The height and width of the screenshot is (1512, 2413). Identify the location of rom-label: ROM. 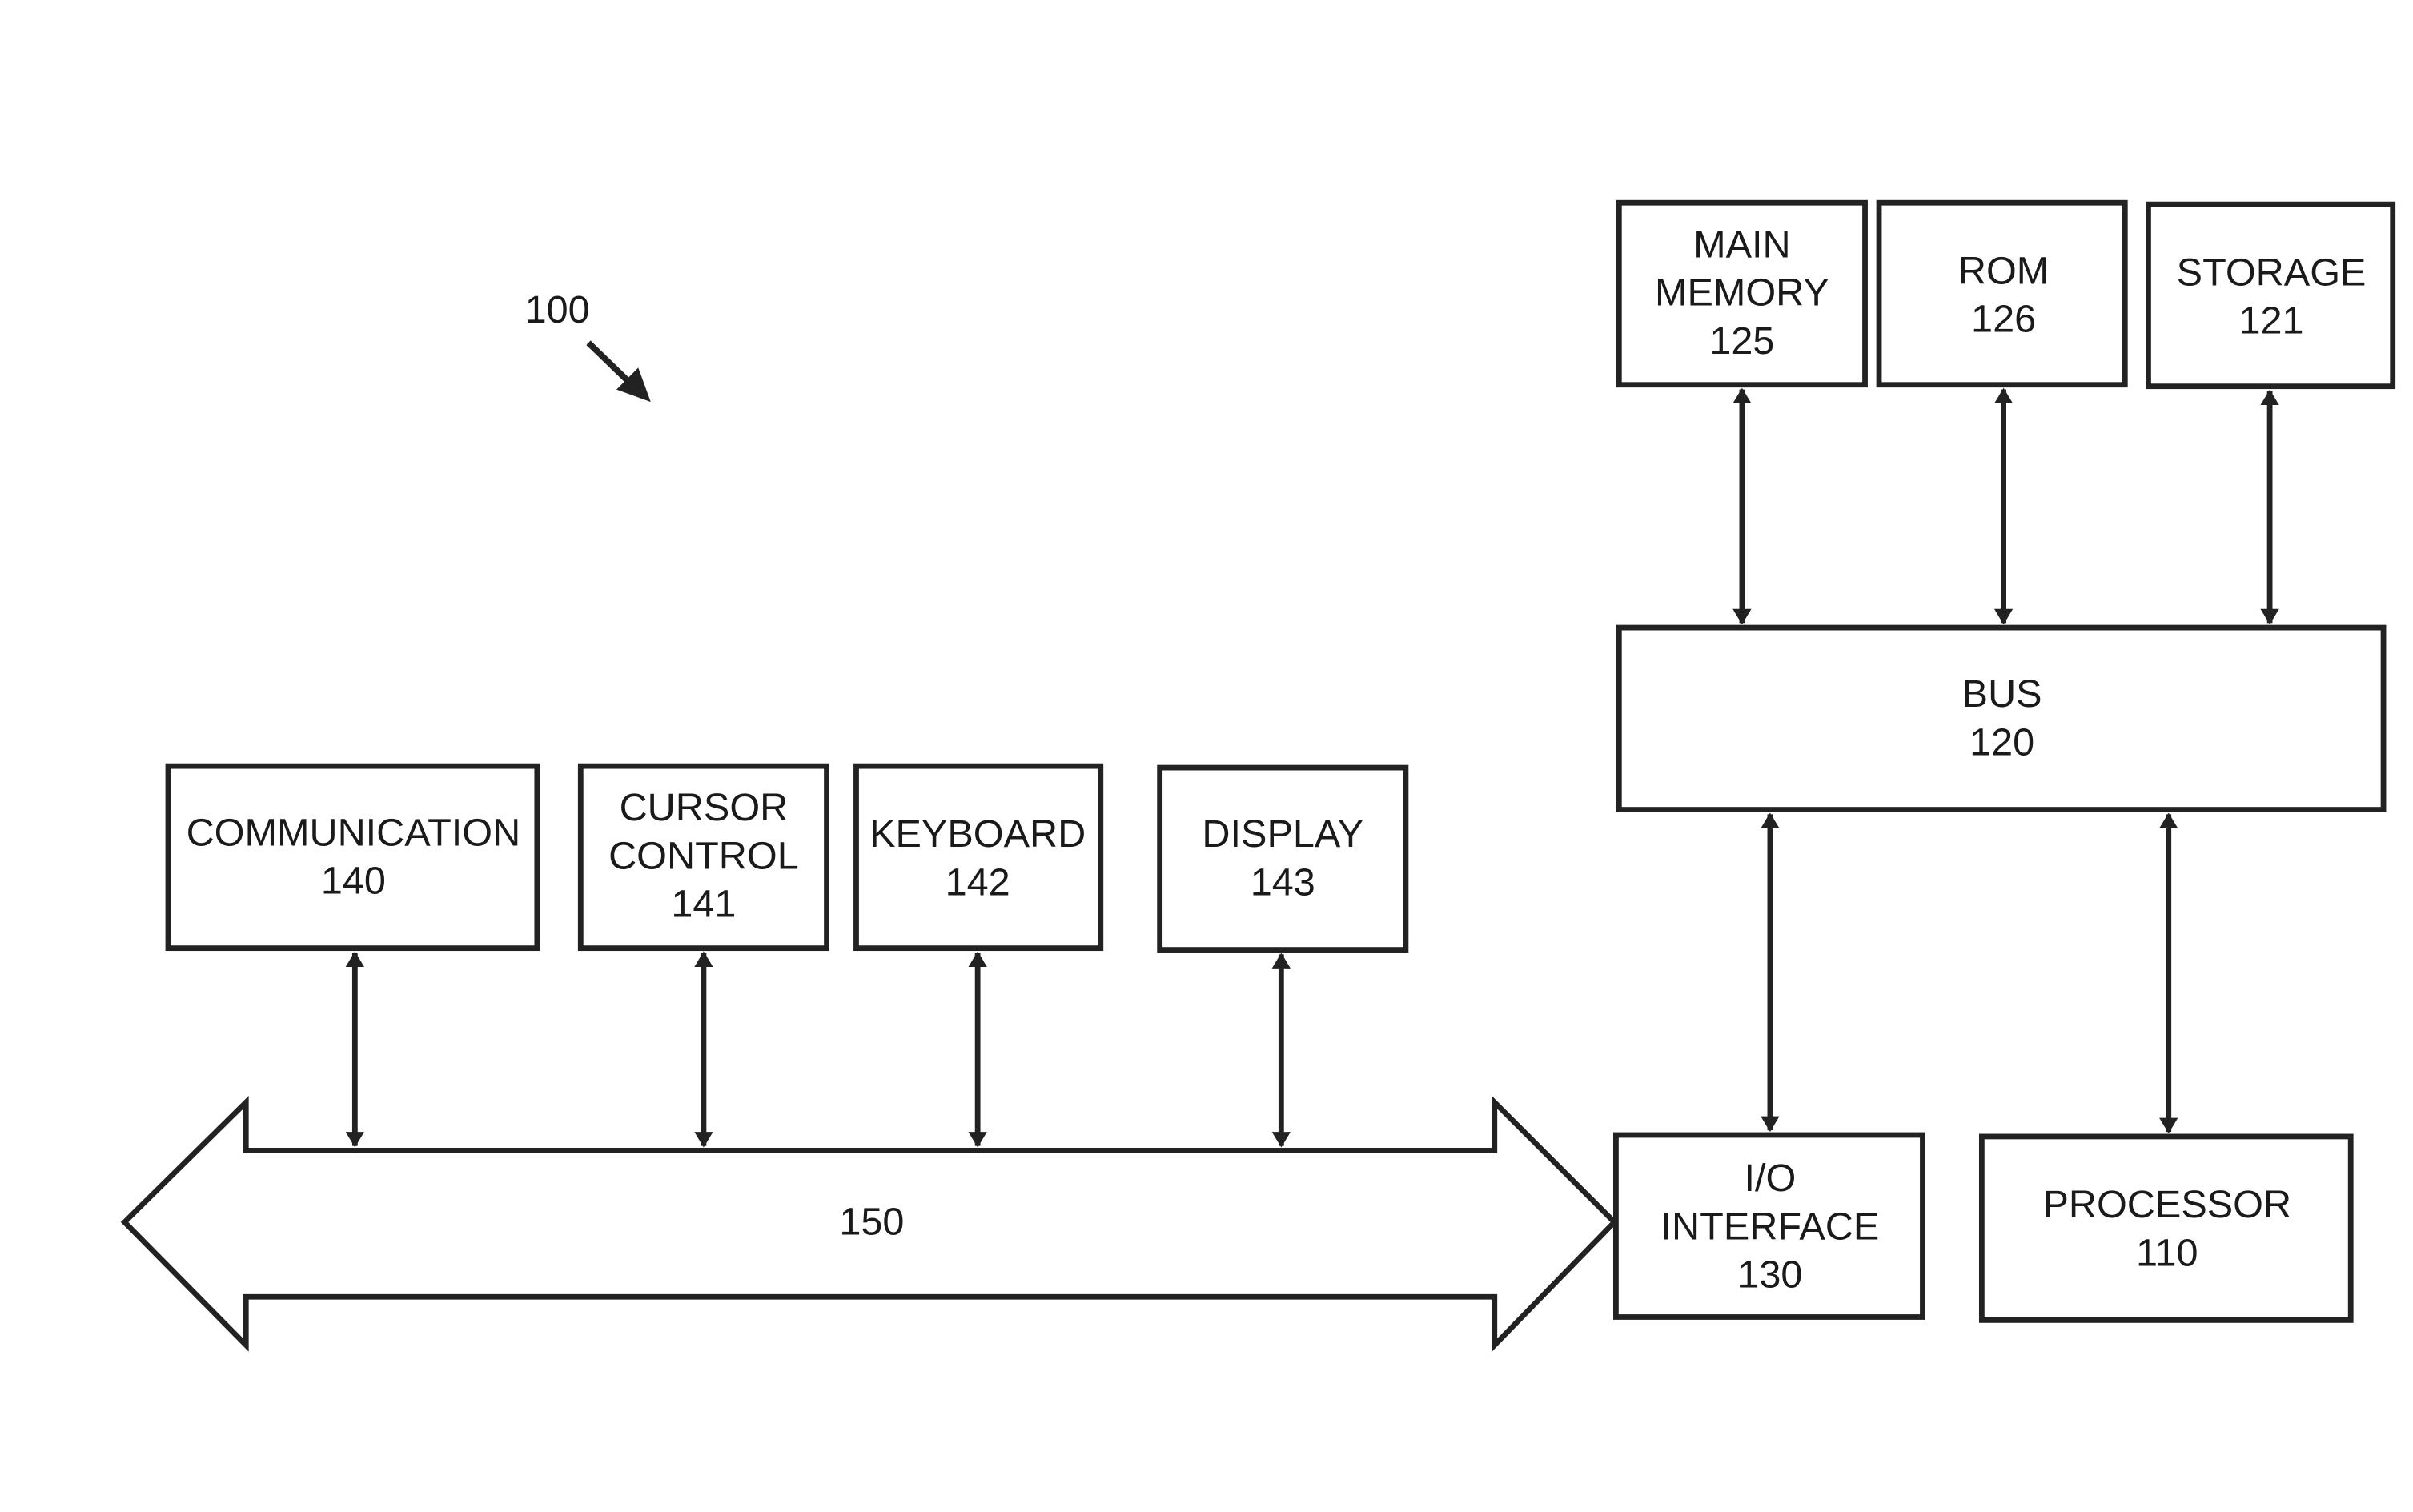
(2003, 271).